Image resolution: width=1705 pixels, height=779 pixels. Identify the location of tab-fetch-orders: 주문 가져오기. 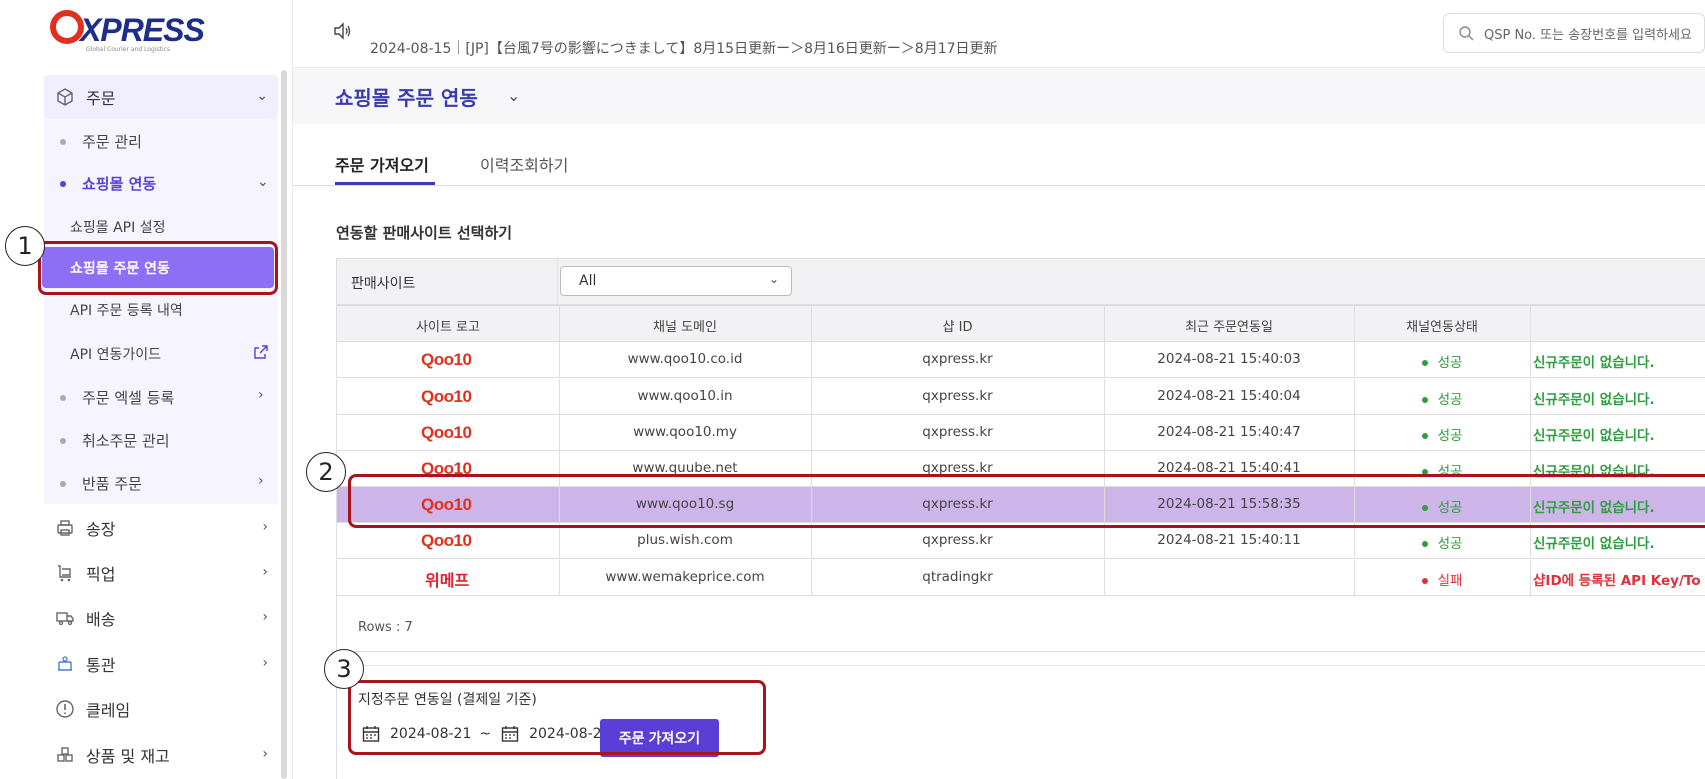
(382, 164).